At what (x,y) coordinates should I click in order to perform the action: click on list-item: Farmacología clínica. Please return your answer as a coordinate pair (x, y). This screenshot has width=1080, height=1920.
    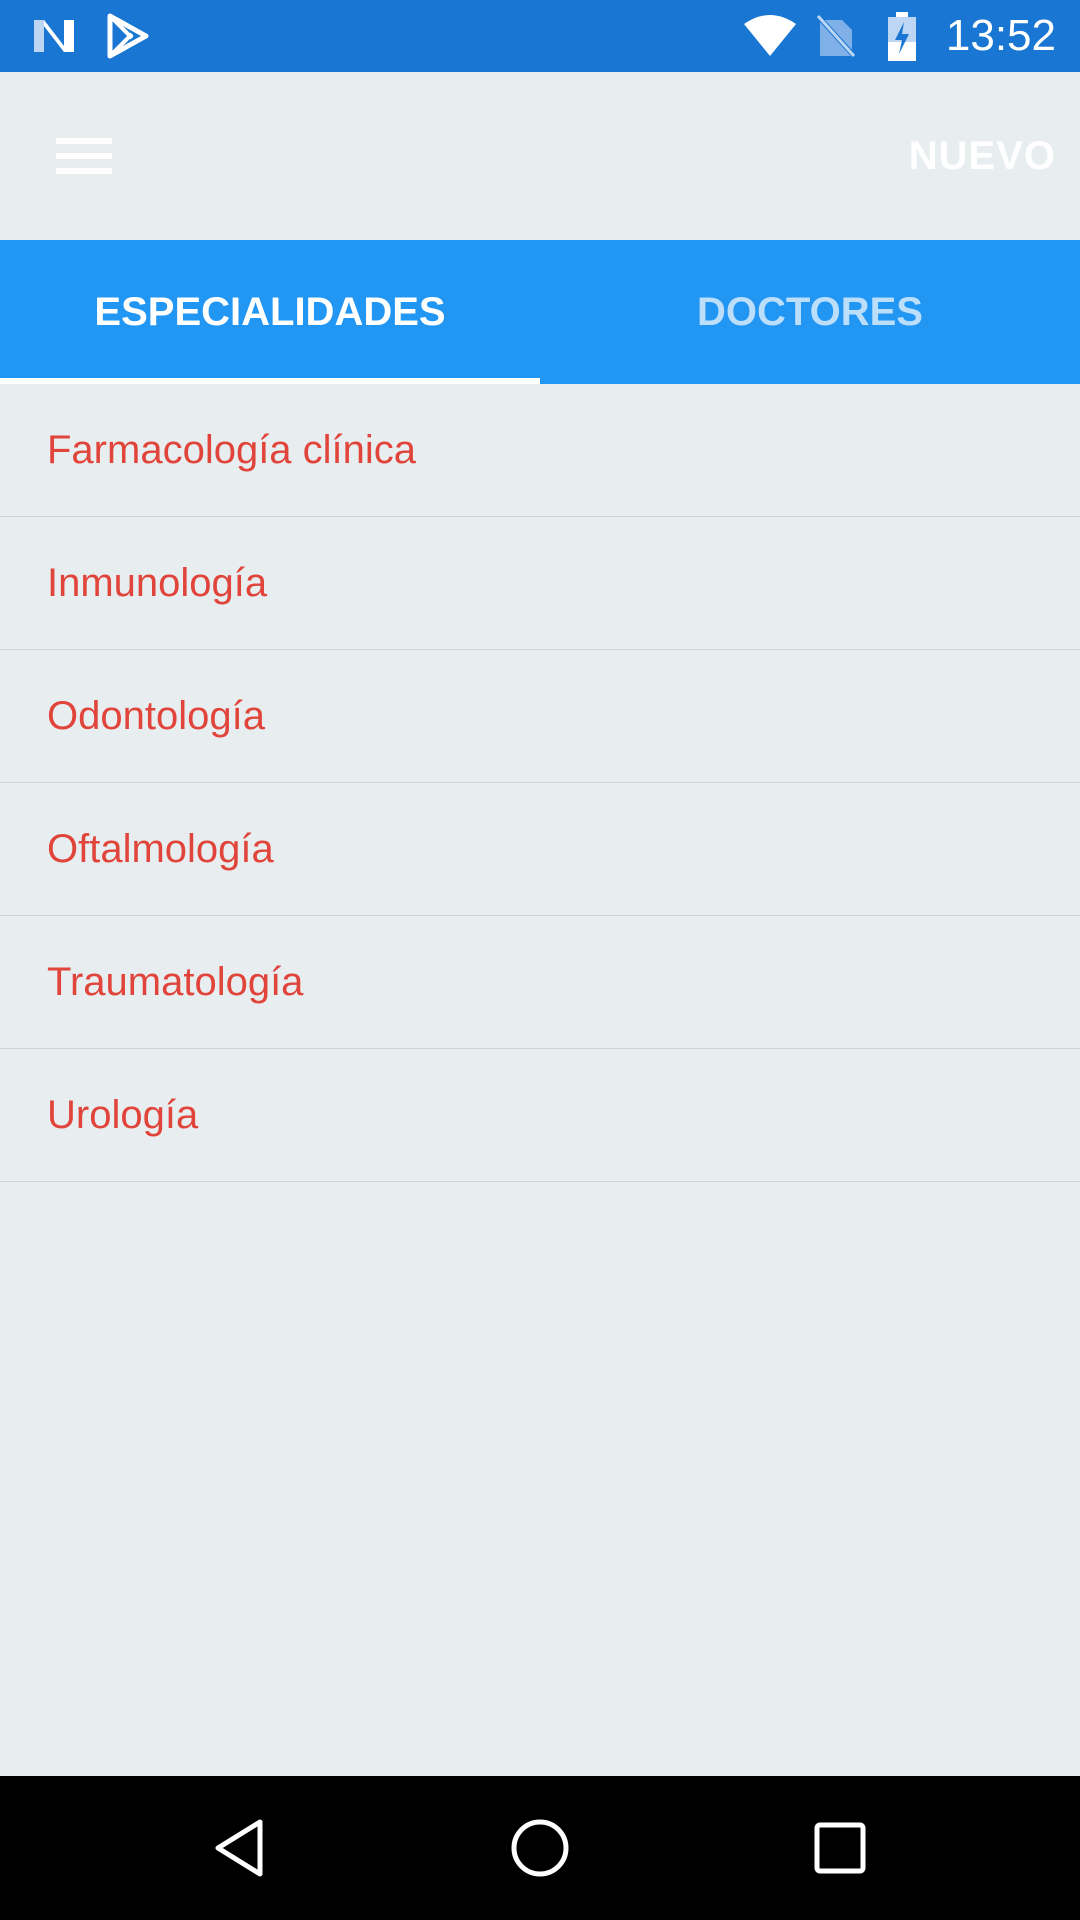
    Looking at the image, I should click on (540, 450).